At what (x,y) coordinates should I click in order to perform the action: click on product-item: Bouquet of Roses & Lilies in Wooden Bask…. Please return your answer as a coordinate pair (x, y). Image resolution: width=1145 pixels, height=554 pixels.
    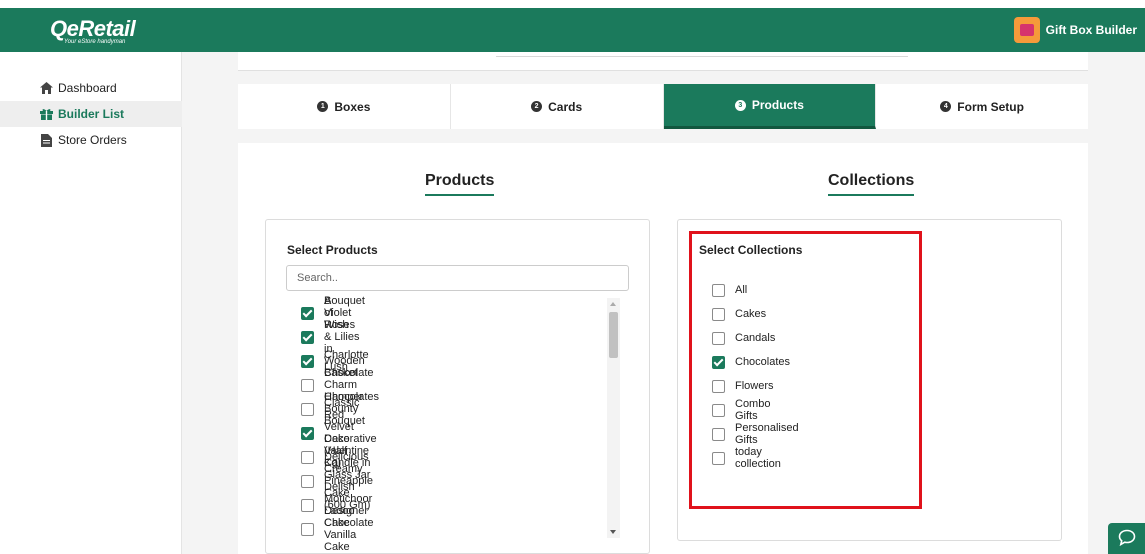
    Looking at the image, I should click on (333, 337).